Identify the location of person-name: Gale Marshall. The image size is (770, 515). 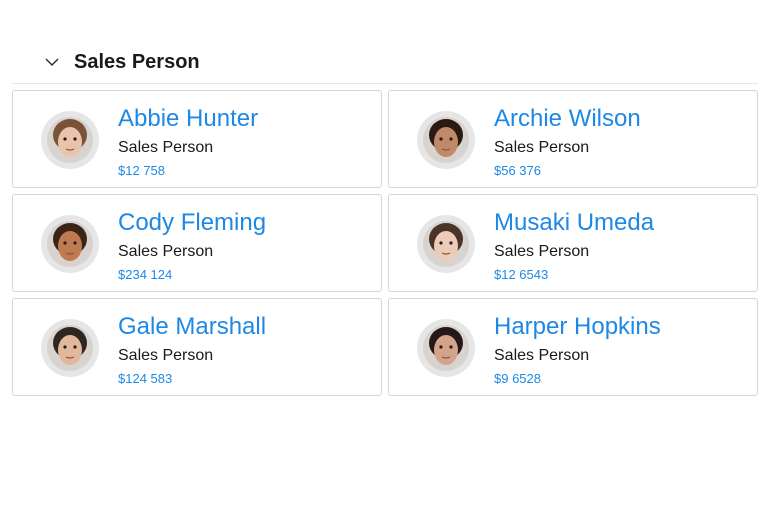
(192, 327).